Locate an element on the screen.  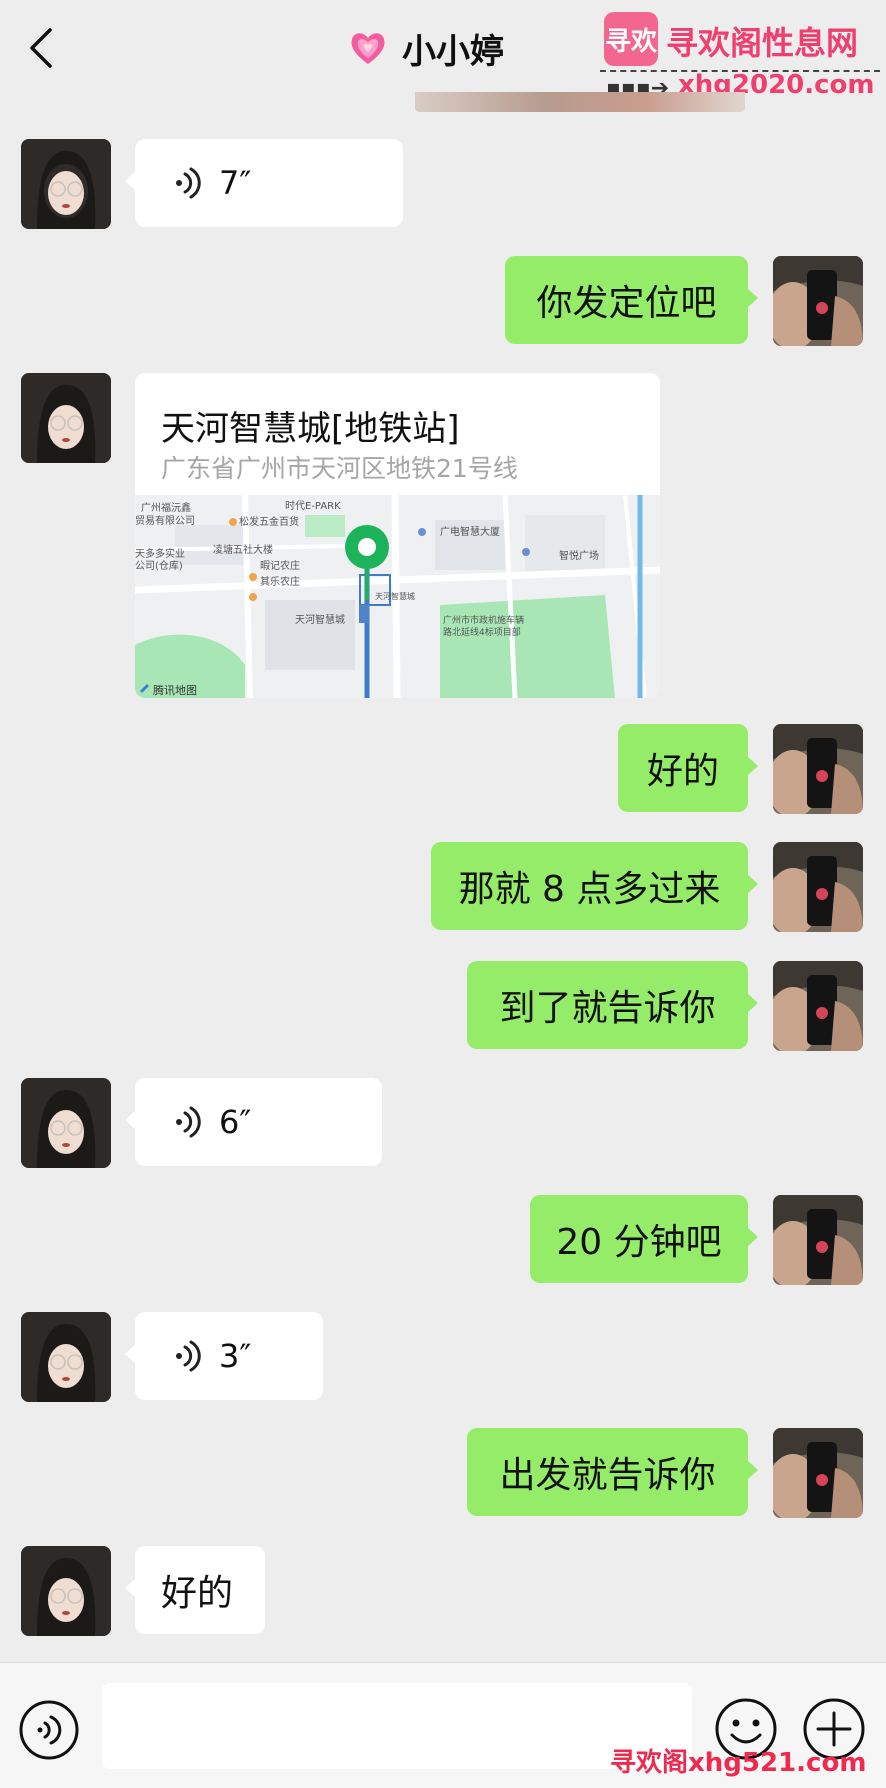
map-label: 智悦广场 is located at coordinates (579, 555).